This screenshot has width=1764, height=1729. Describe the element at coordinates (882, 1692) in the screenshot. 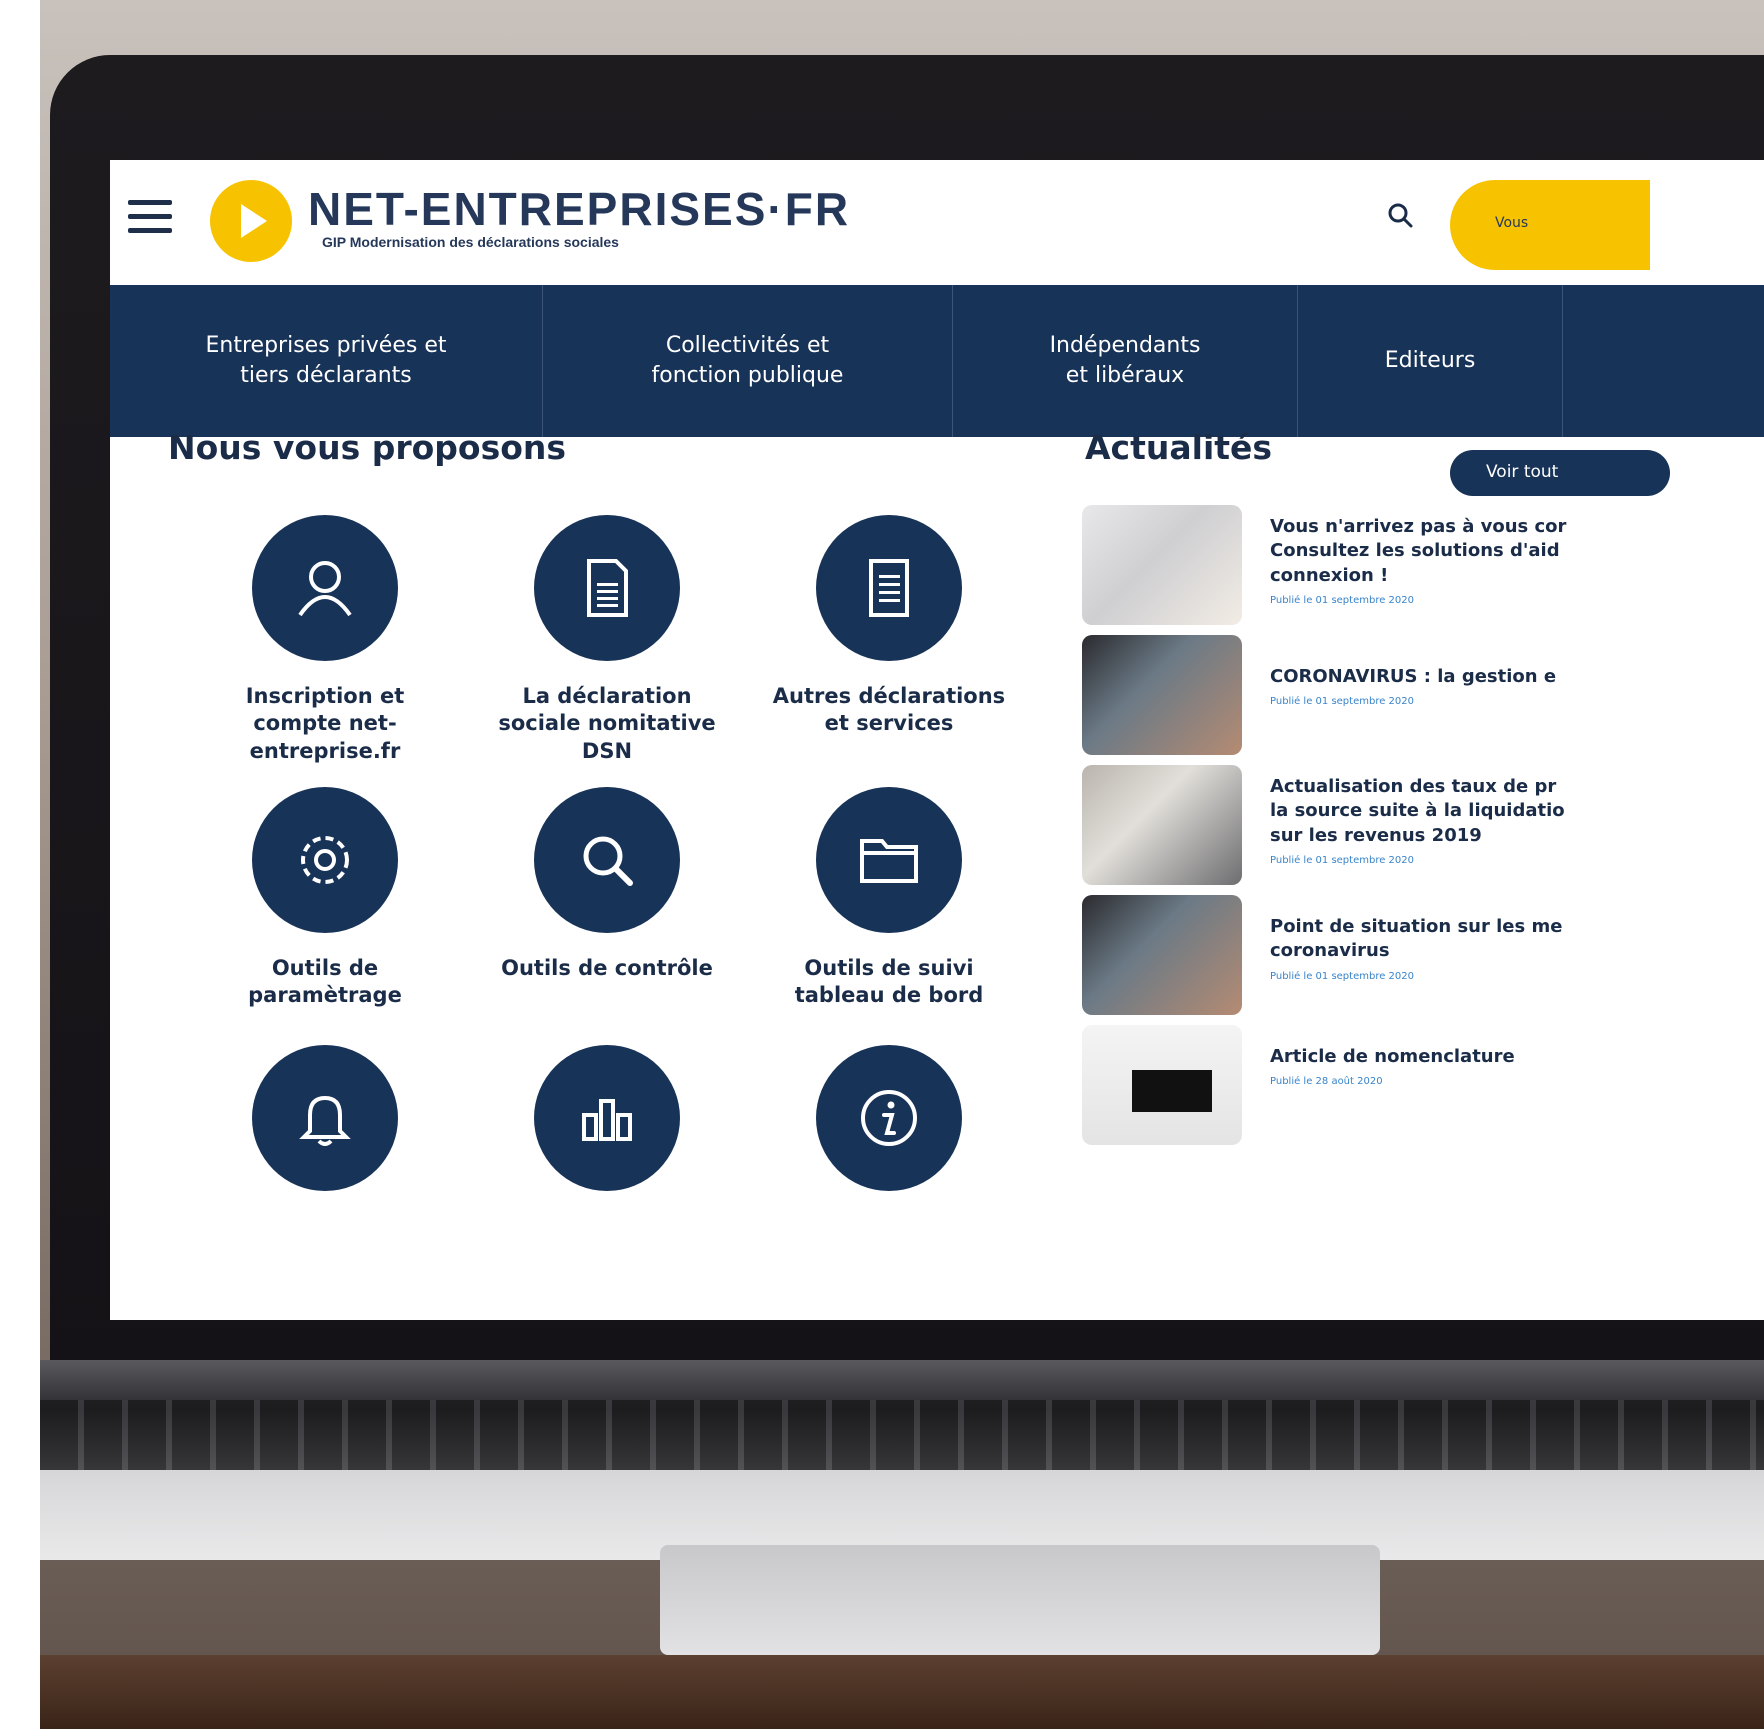

I see `desk-surface` at that location.